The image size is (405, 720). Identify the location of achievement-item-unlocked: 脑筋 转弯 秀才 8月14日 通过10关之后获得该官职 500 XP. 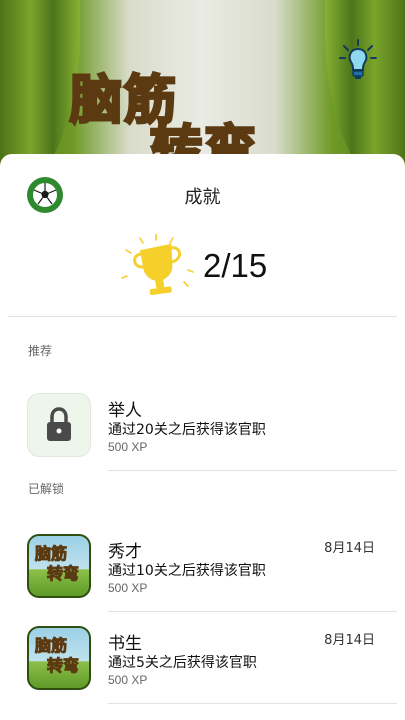
(202, 579).